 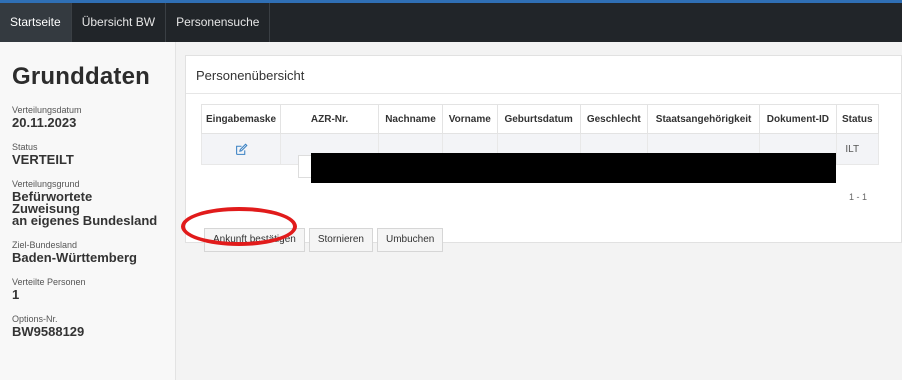 What do you see at coordinates (87, 289) in the screenshot?
I see `field-verteilte-personen: Verteilte Personen 1` at bounding box center [87, 289].